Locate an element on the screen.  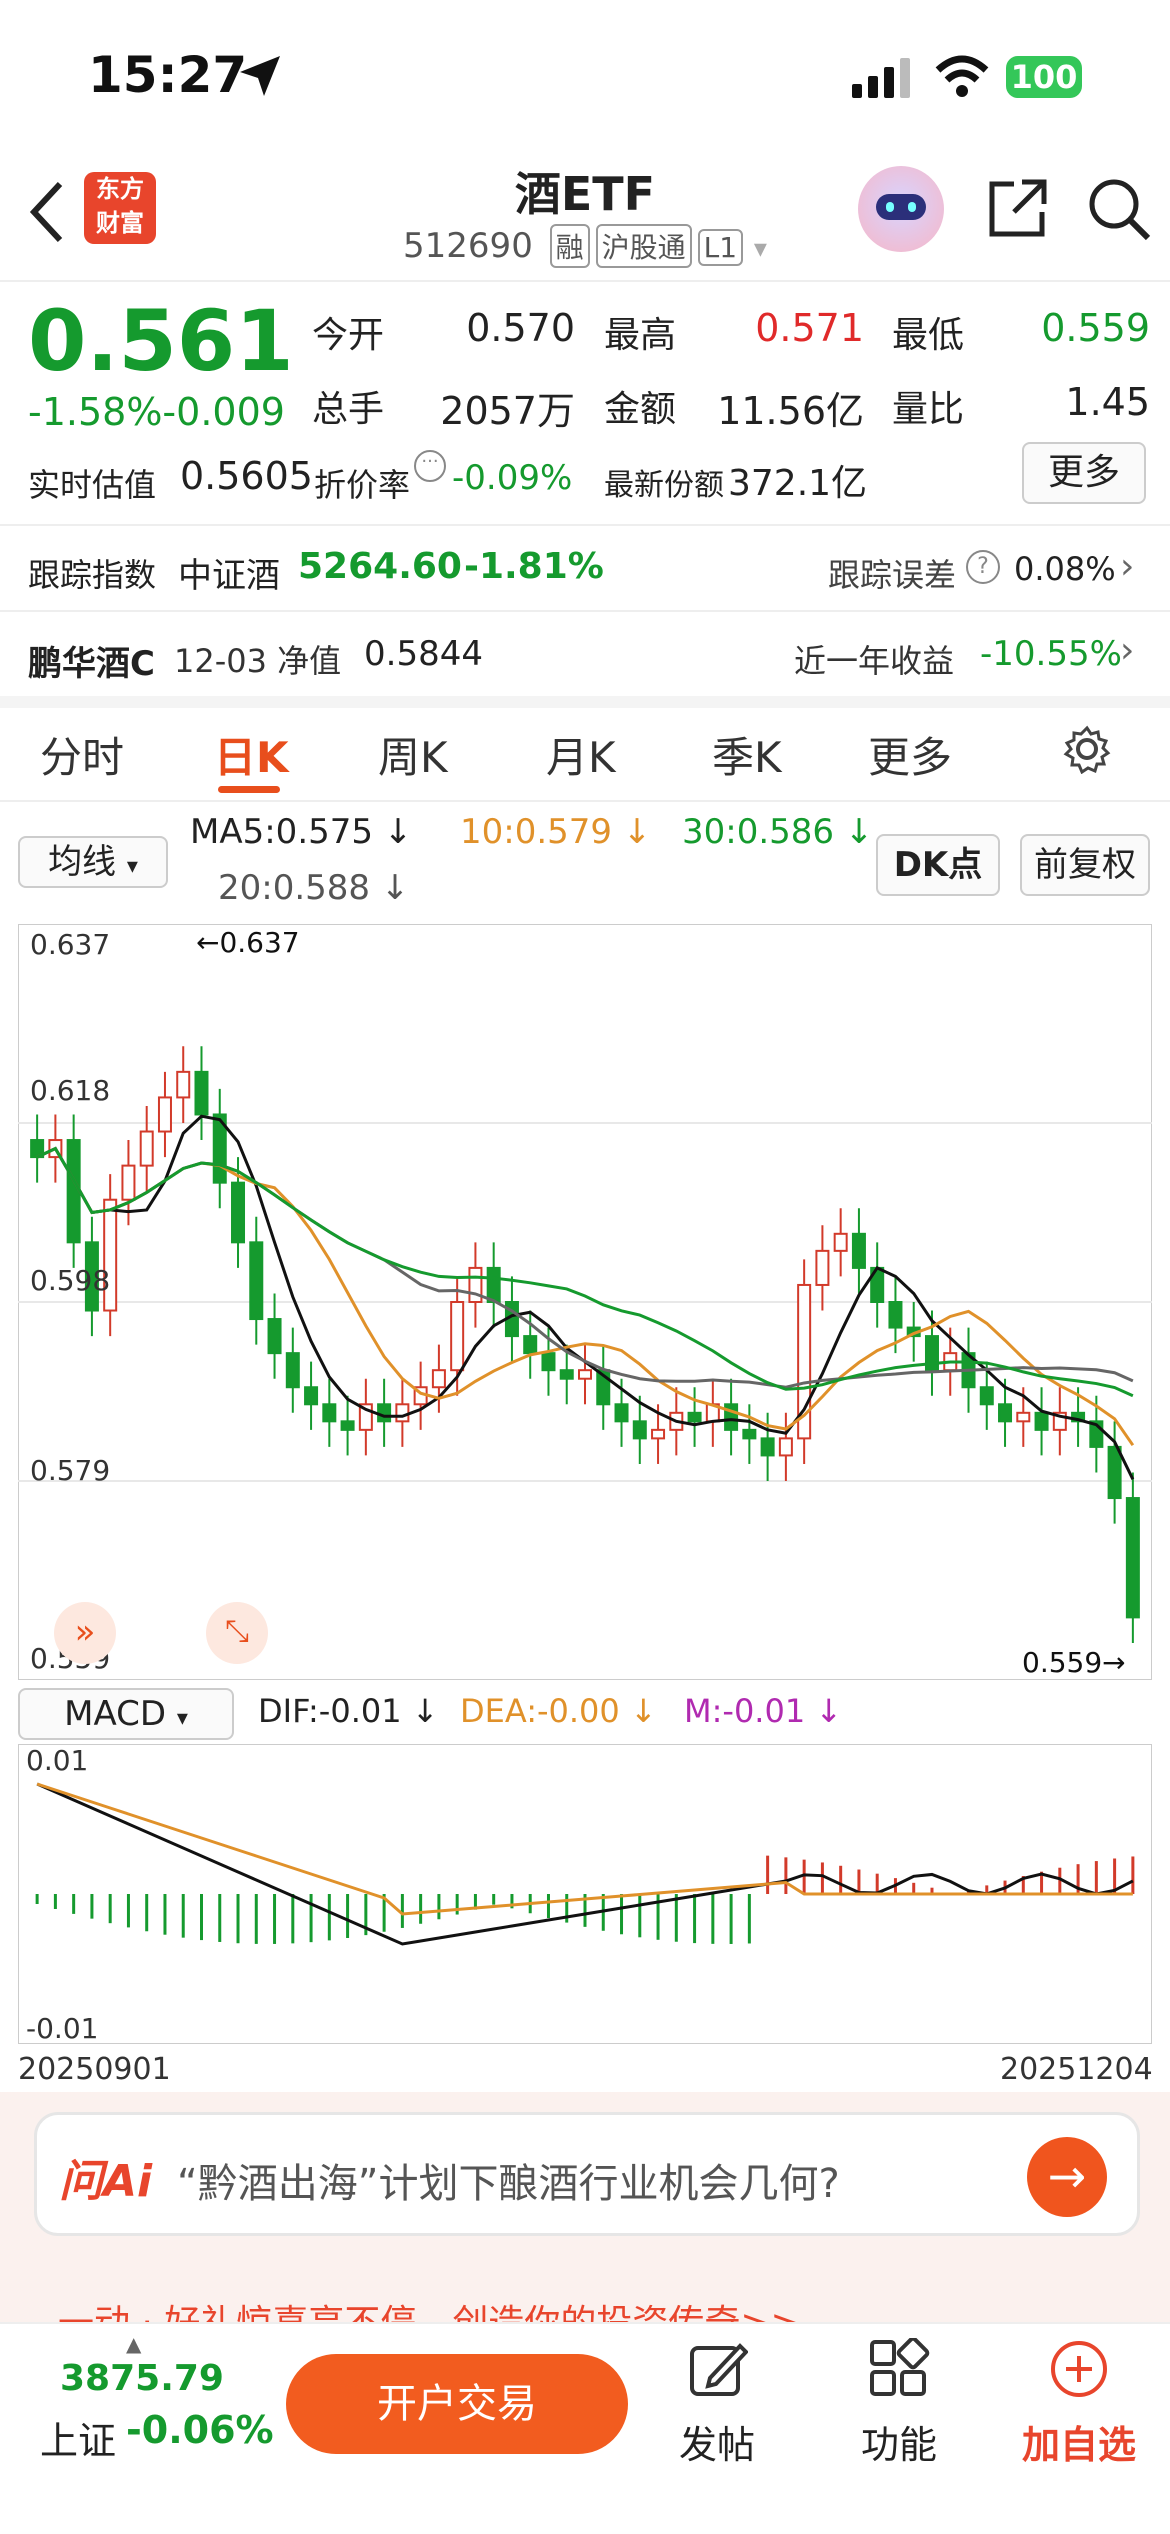
m-legend: M:-0.01 ↓ is located at coordinates (763, 1711).